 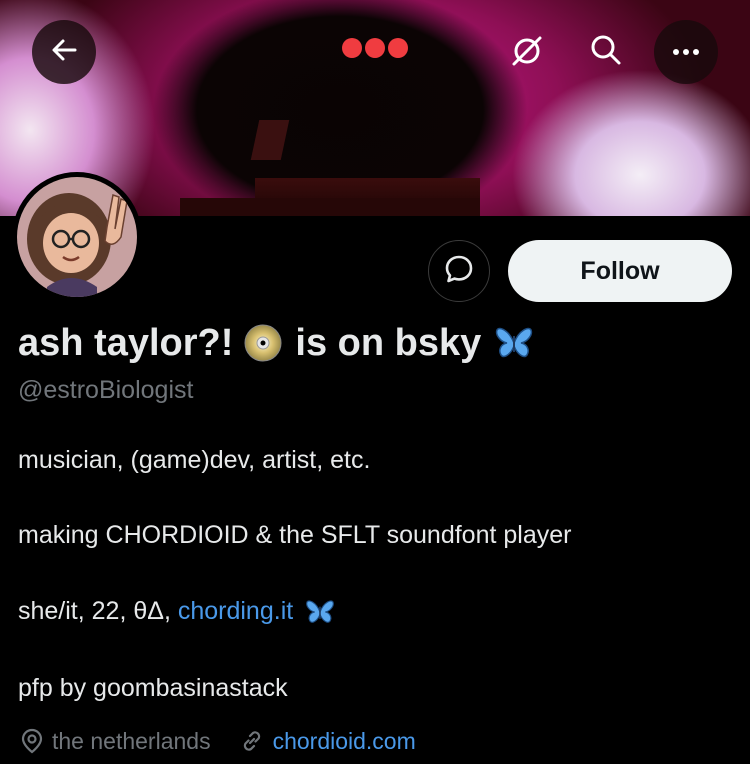 I want to click on profile-meta-row: the netherlands chordioid.com, so click(x=218, y=741).